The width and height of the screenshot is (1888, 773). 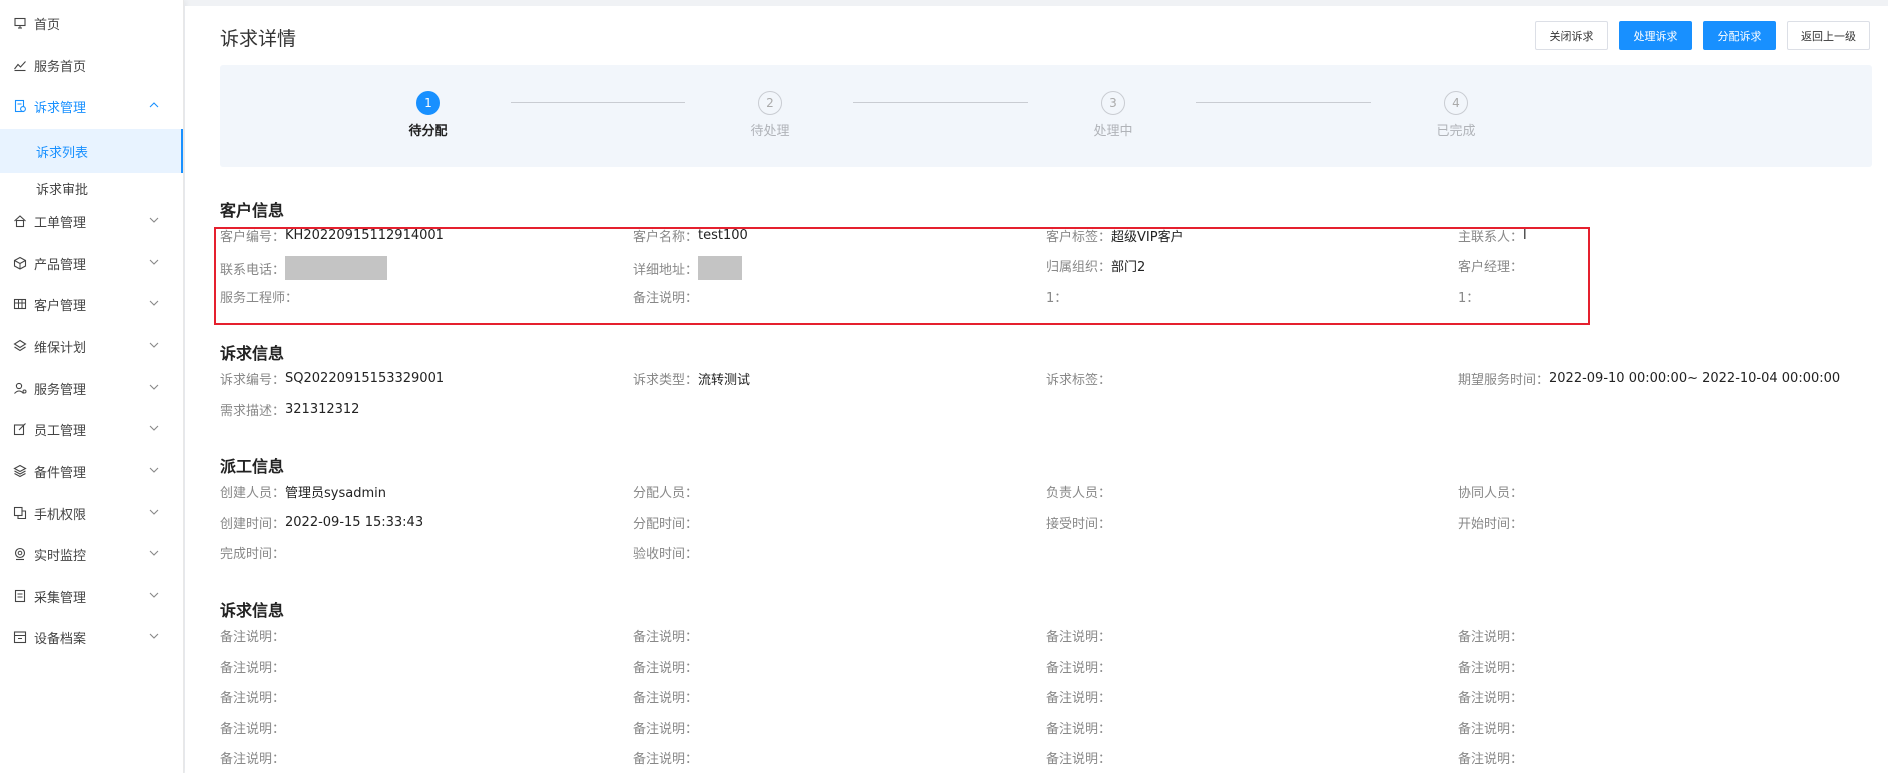 What do you see at coordinates (253, 524) in the screenshot?
I see `field-label: 创建时间：` at bounding box center [253, 524].